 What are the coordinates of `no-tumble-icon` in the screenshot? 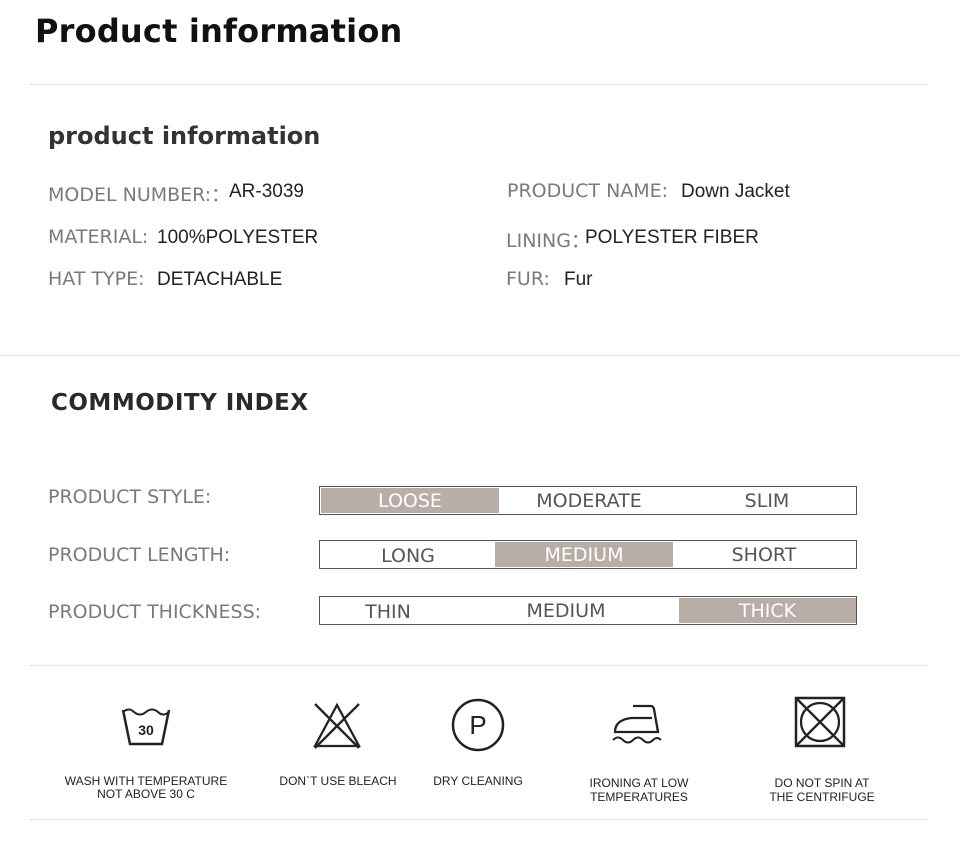 It's located at (820, 722).